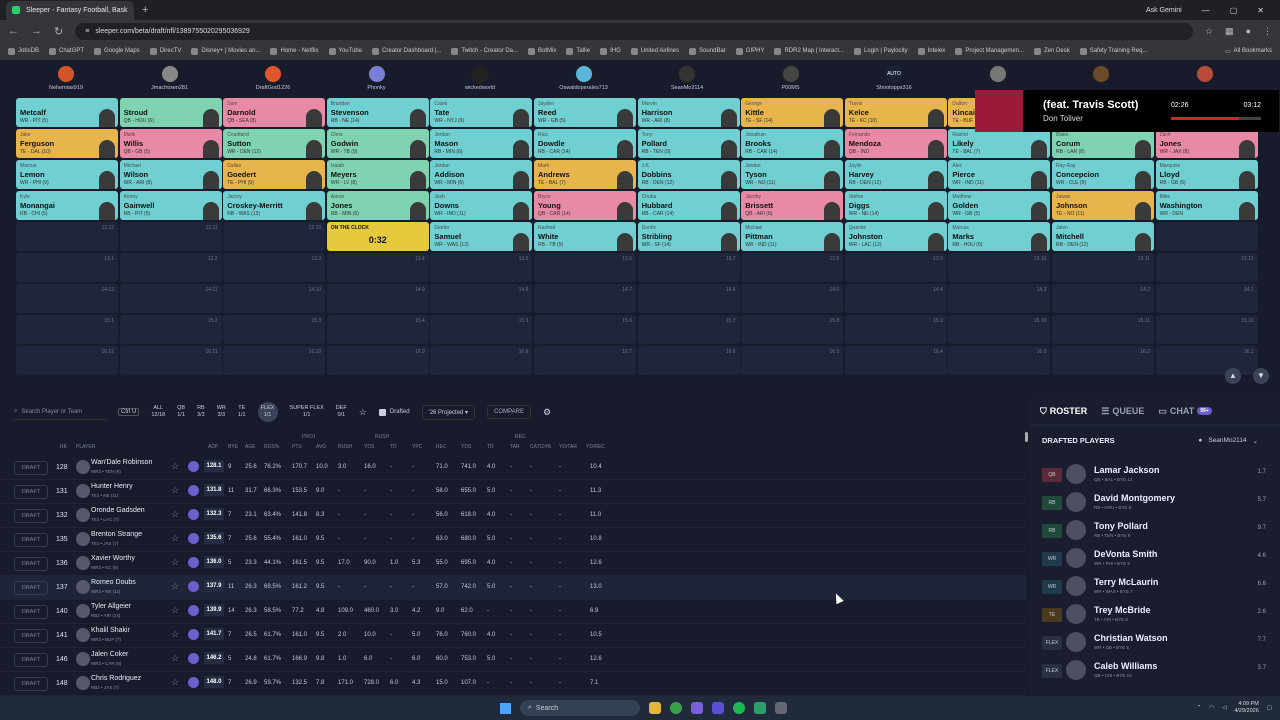 This screenshot has width=1280, height=720. What do you see at coordinates (1267, 31) in the screenshot?
I see `menu-icon: ⋮` at bounding box center [1267, 31].